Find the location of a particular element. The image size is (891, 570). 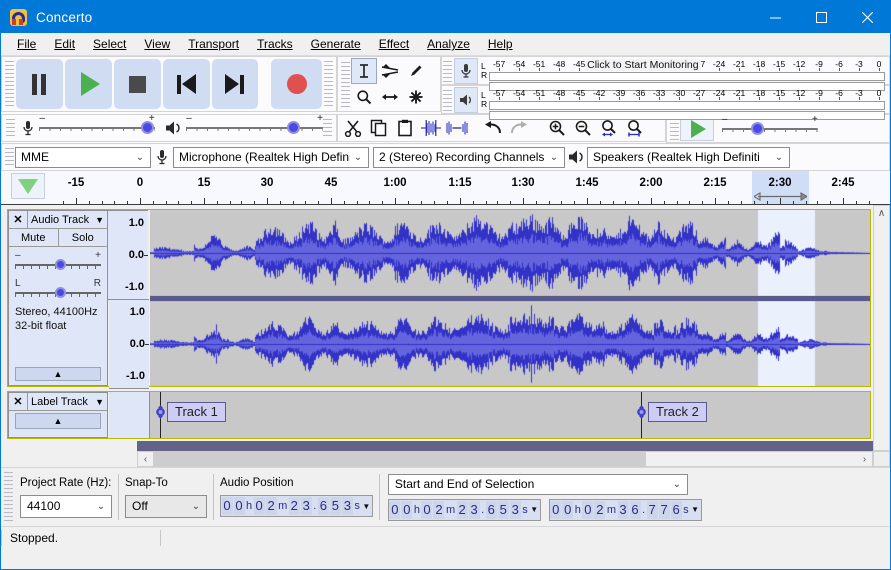

cut-button is located at coordinates (353, 128).